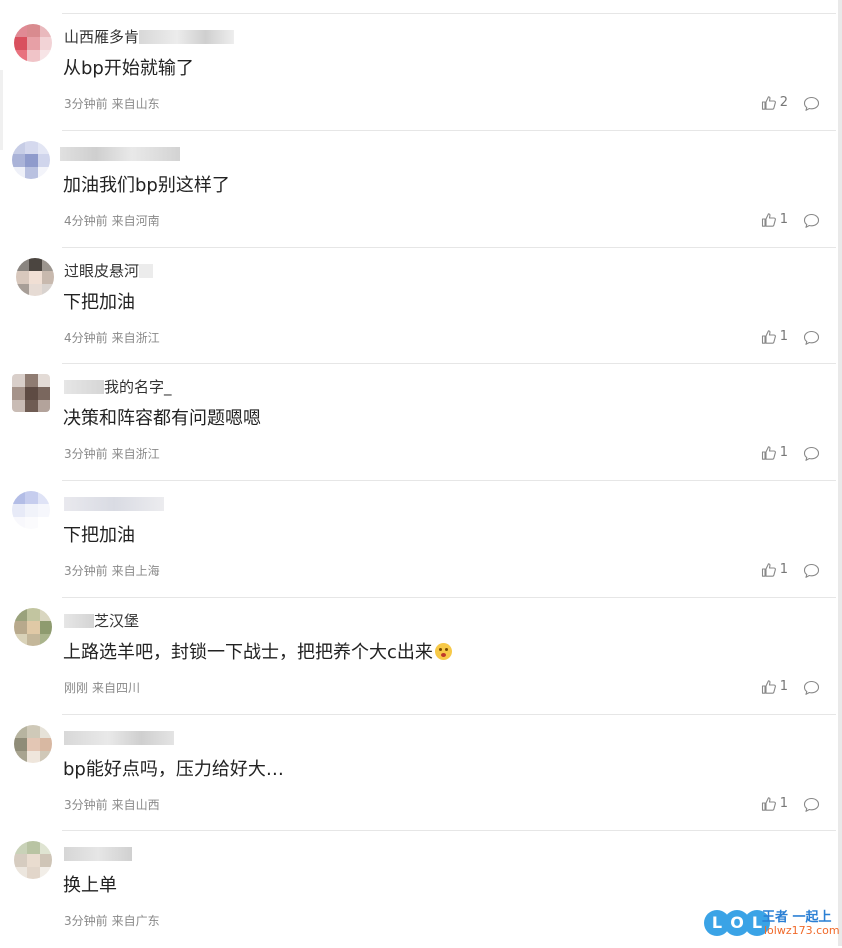 Image resolution: width=842 pixels, height=948 pixels. Describe the element at coordinates (419, 773) in the screenshot. I see `comment-item: bp能好点吗，压力给好大… 3分钟前 来自山西 1` at that location.